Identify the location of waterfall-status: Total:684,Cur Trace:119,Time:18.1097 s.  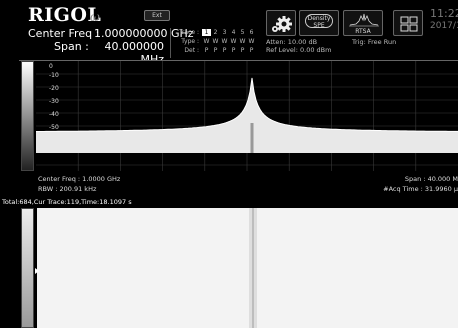
(229, 202).